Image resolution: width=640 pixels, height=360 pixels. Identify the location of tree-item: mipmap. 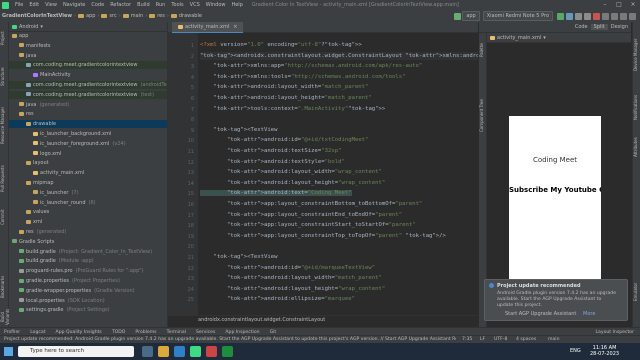
(88, 183).